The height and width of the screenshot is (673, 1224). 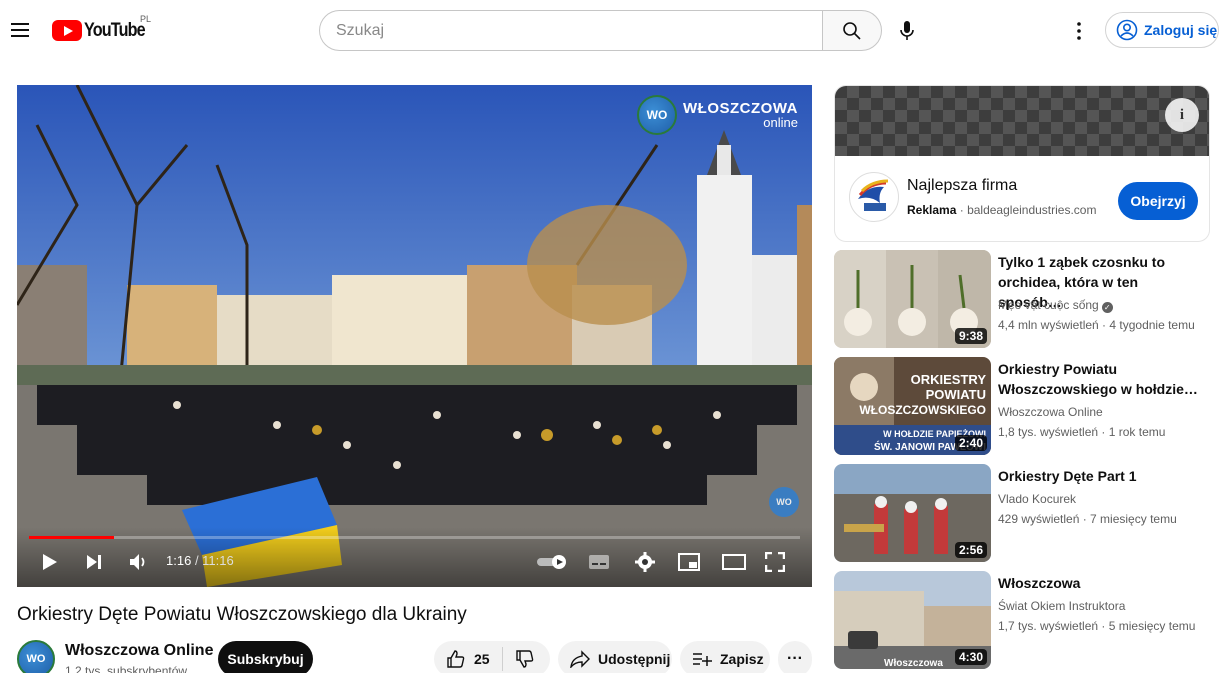 I want to click on thumbs-down-icon, so click(x=525, y=659).